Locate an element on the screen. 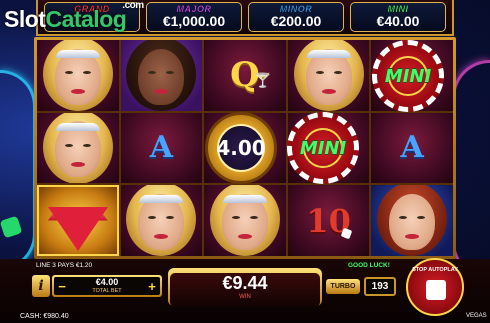  win-line-text: LINE 3 PAYS €1.20 is located at coordinates (64, 265).